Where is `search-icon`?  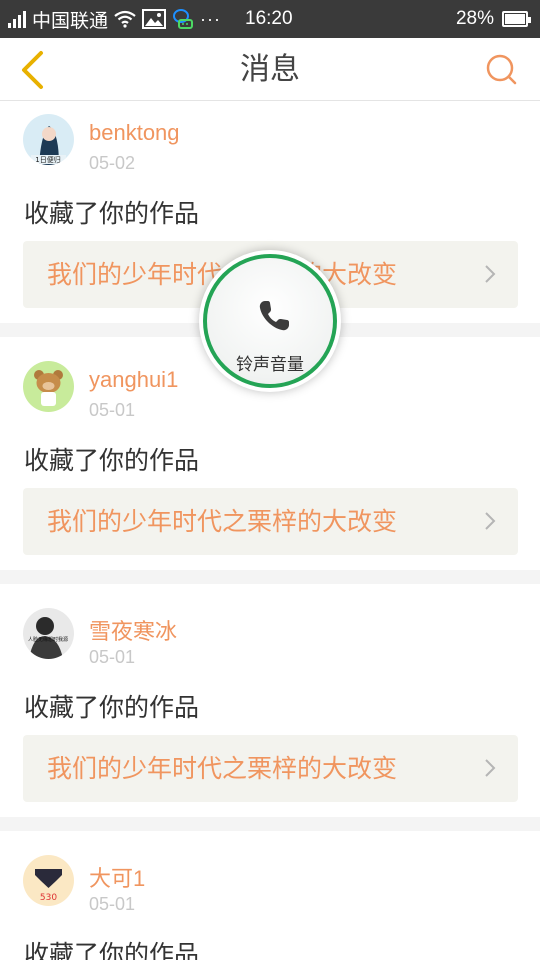
search-icon is located at coordinates (501, 69).